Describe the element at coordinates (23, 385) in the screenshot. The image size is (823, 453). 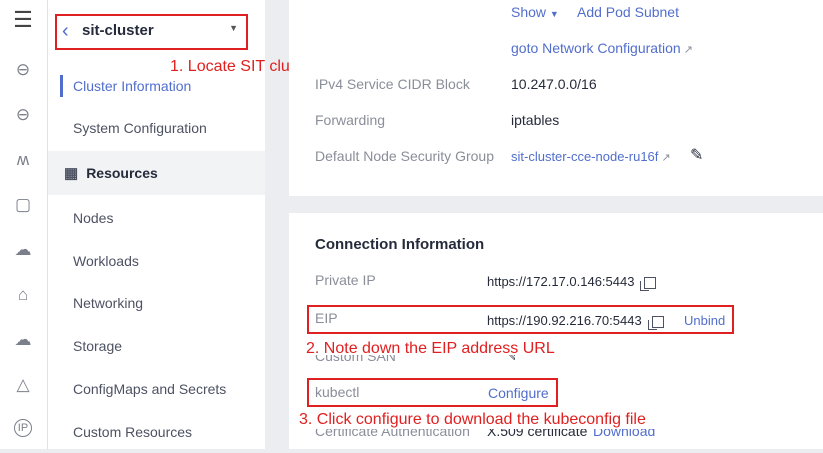
I see `triangle-icon: △` at that location.